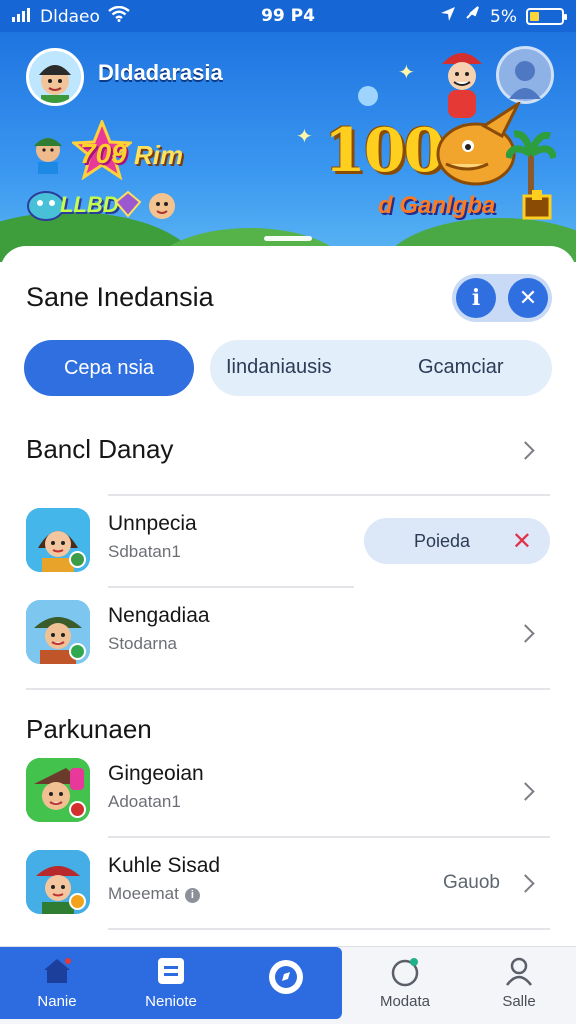 The width and height of the screenshot is (576, 1024). I want to click on item-subtitle: Stodarna, so click(142, 643).